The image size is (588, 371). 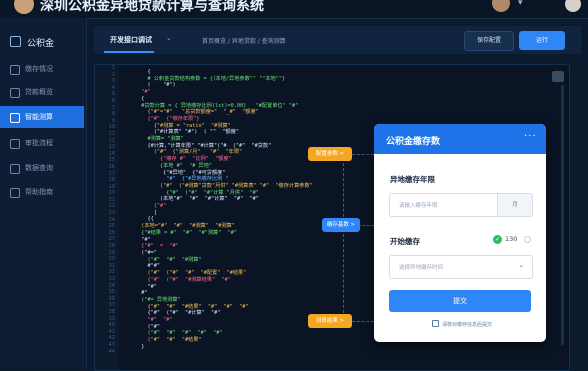 What do you see at coordinates (497, 239) in the screenshot?
I see `check-icon: ✓` at bounding box center [497, 239].